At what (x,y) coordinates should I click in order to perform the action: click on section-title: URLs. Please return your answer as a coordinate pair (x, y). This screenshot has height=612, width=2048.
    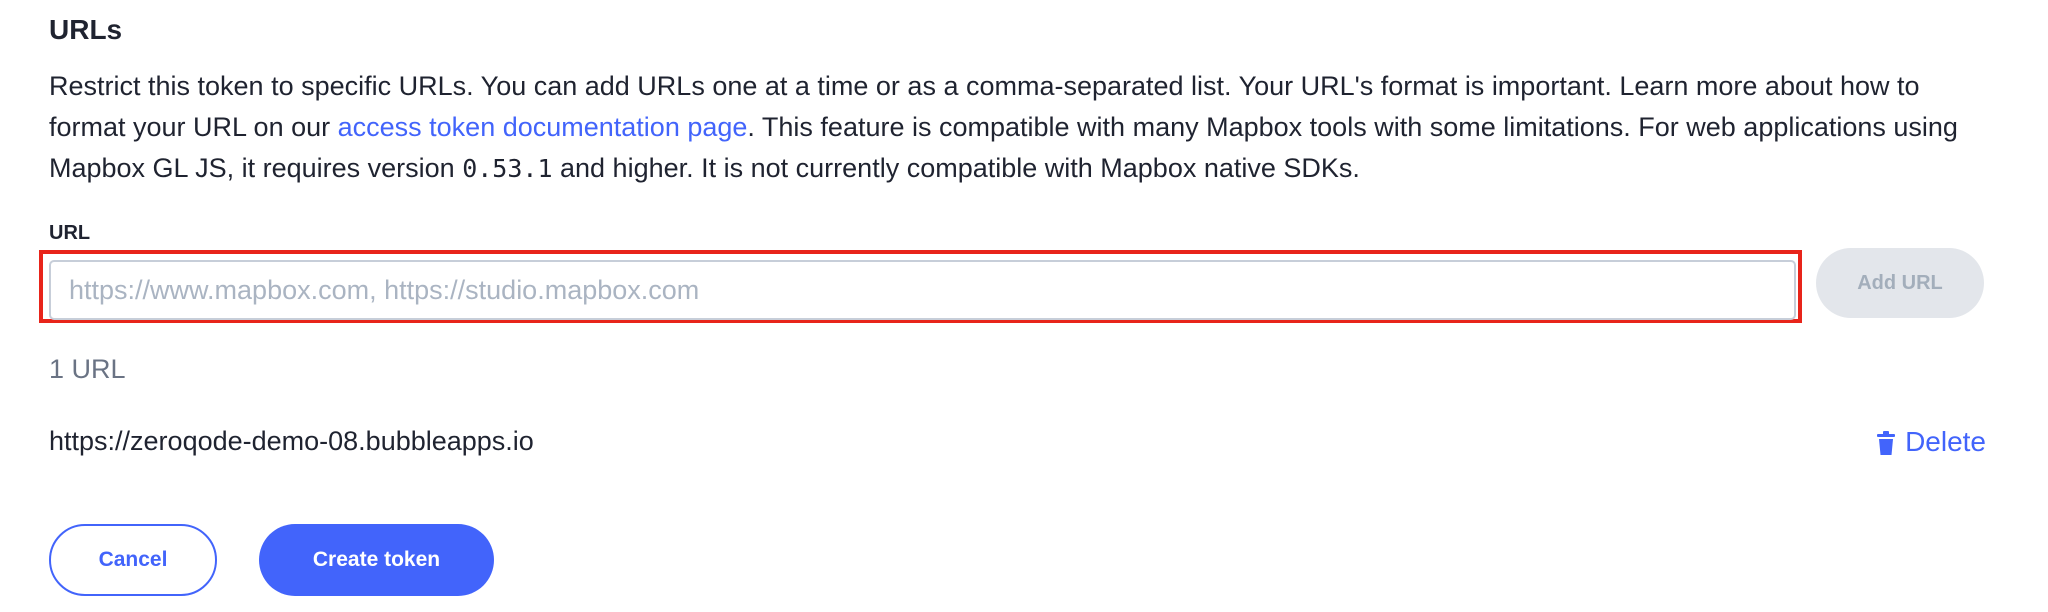
    Looking at the image, I should click on (86, 29).